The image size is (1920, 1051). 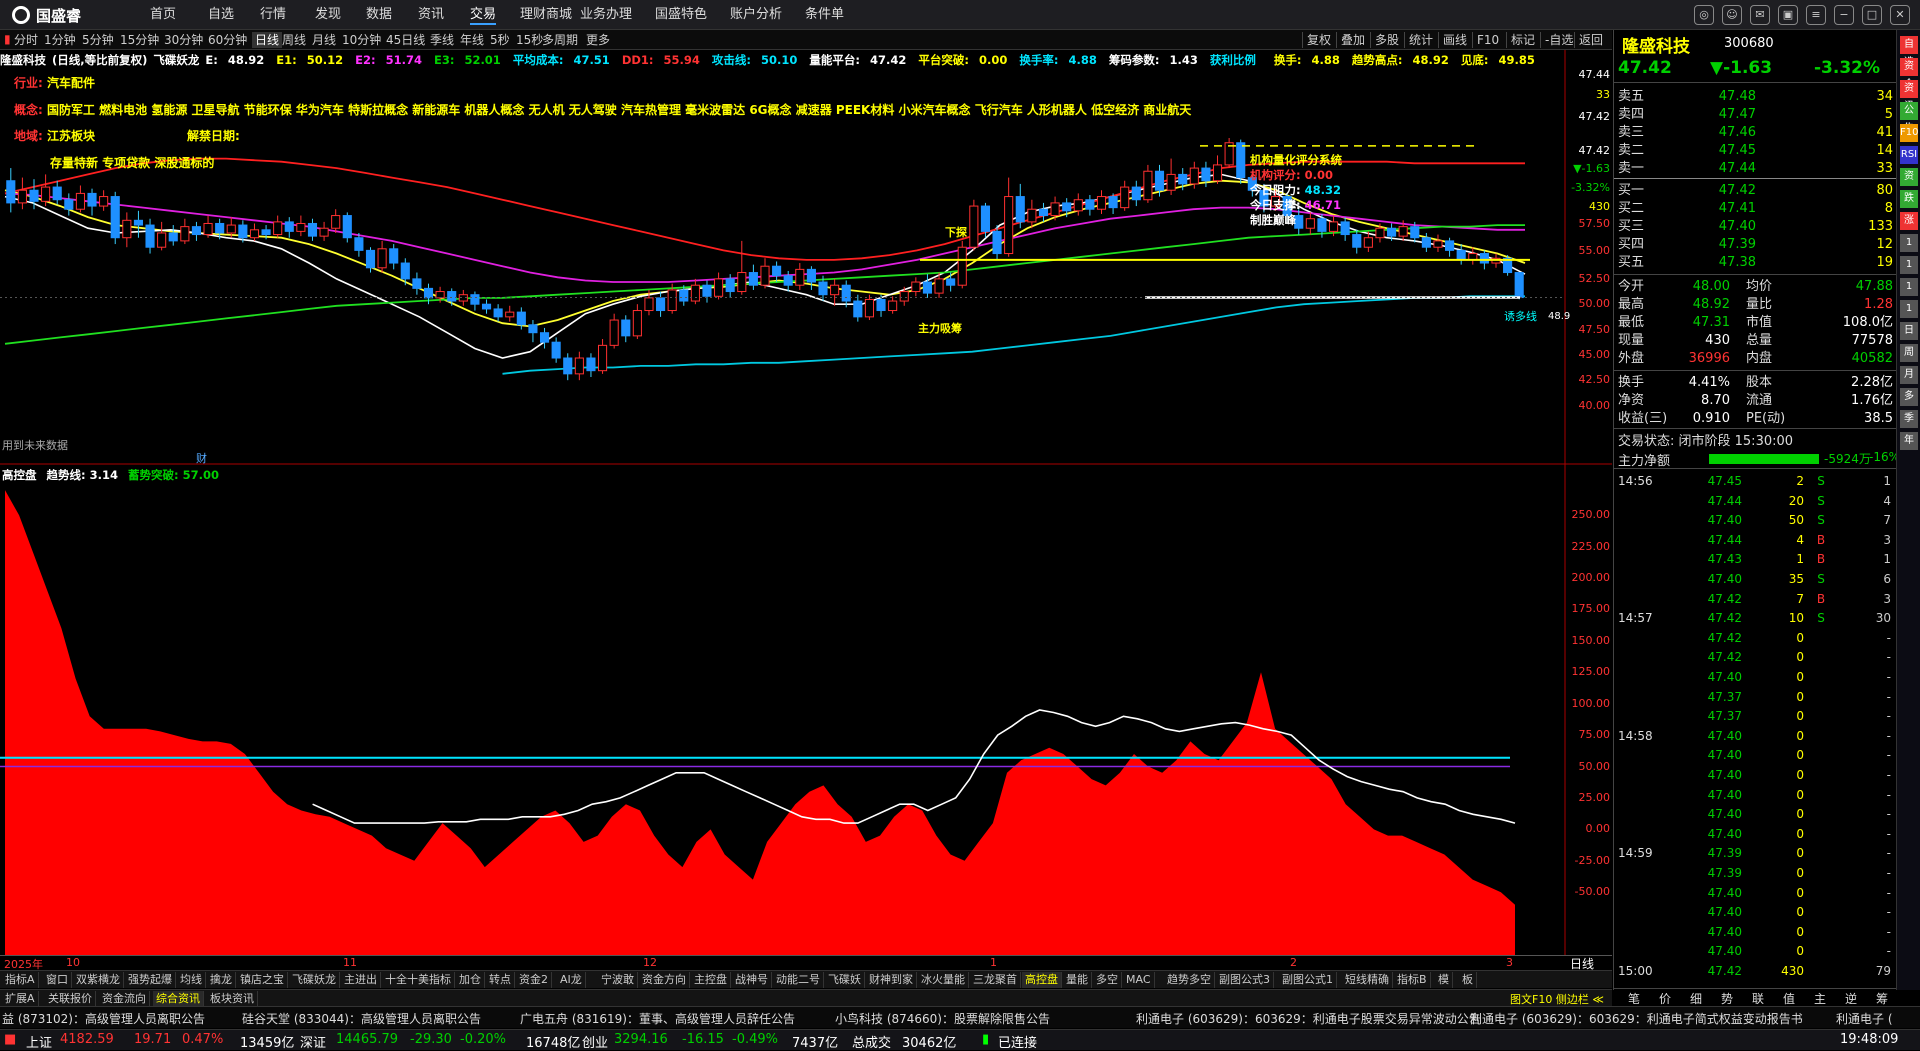 I want to click on period-11: 季线, so click(x=442, y=40).